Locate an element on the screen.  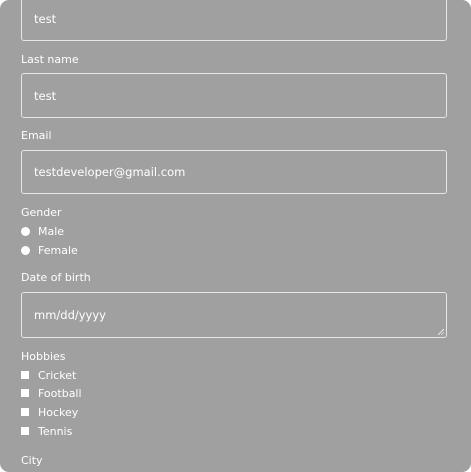
first-name-input: test is located at coordinates (234, 20).